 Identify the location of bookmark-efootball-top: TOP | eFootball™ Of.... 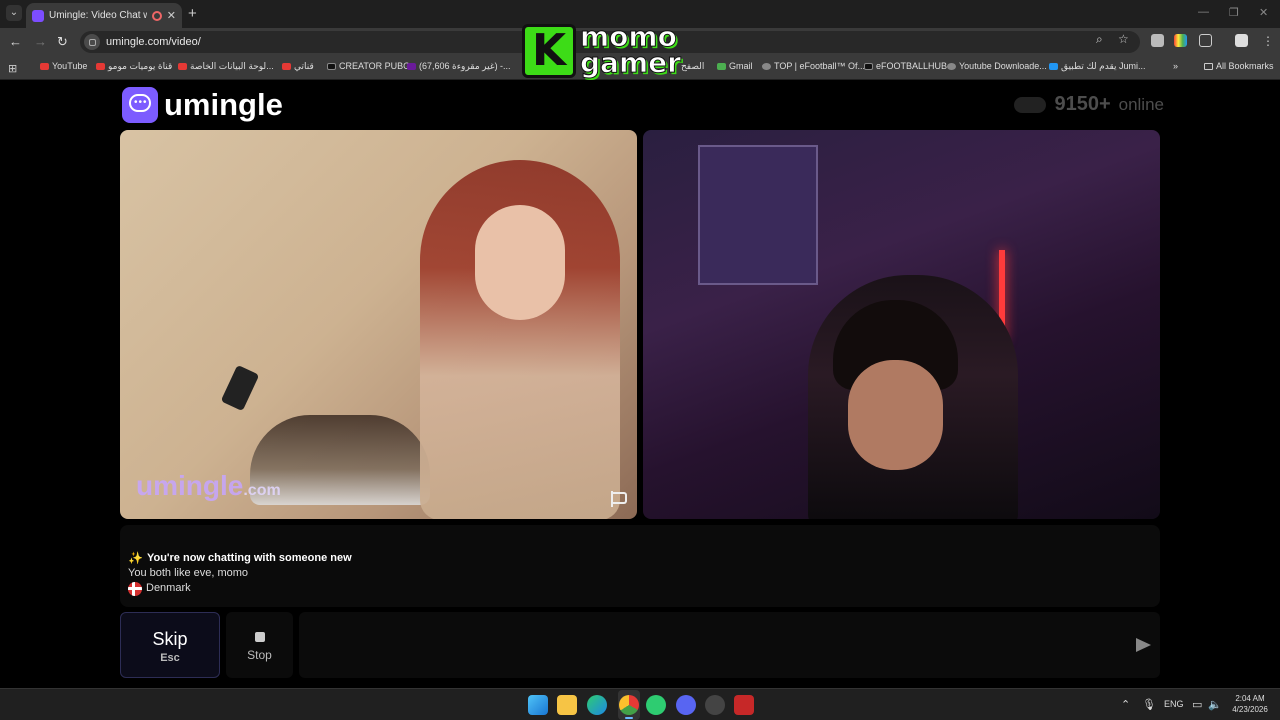
(813, 66).